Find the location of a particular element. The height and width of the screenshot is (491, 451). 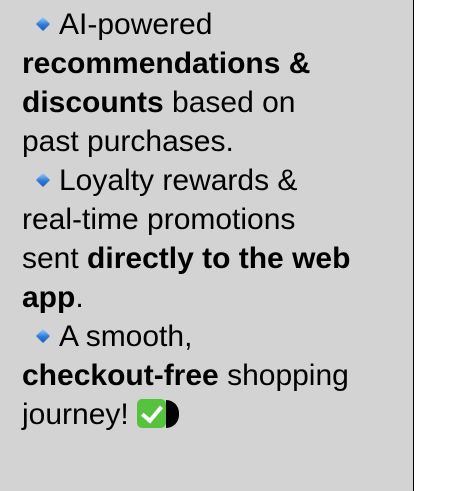

text-run: journey! is located at coordinates (75, 414).